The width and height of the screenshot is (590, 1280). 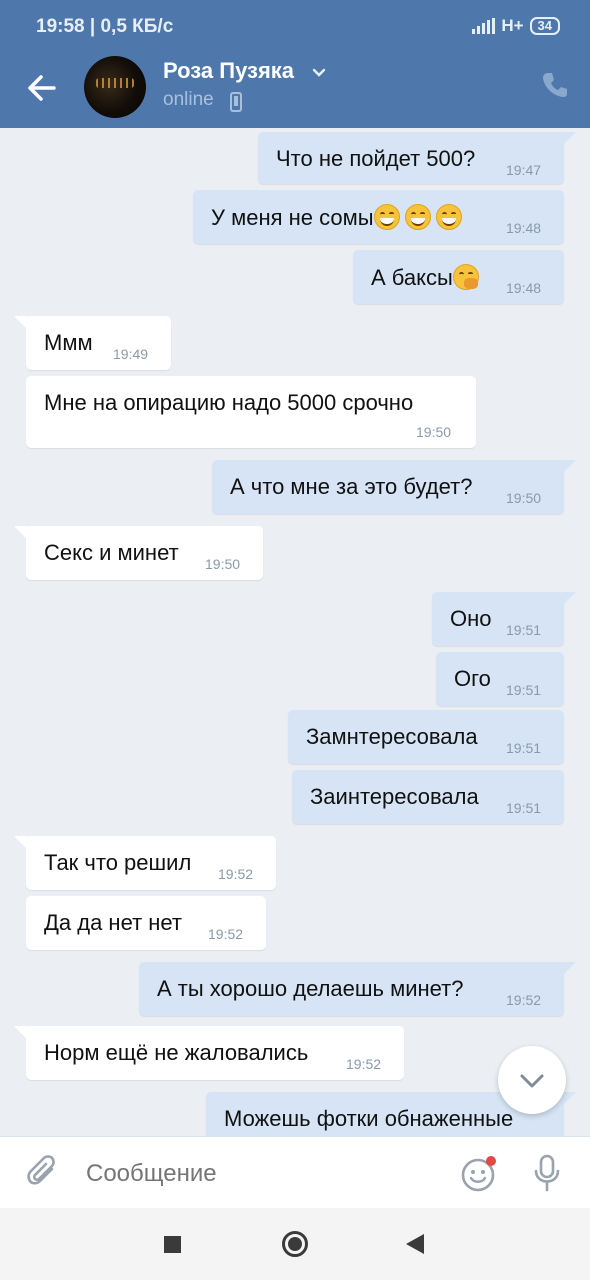 I want to click on message-bubble-incoming: Да да нет нет 19:52, so click(x=146, y=923).